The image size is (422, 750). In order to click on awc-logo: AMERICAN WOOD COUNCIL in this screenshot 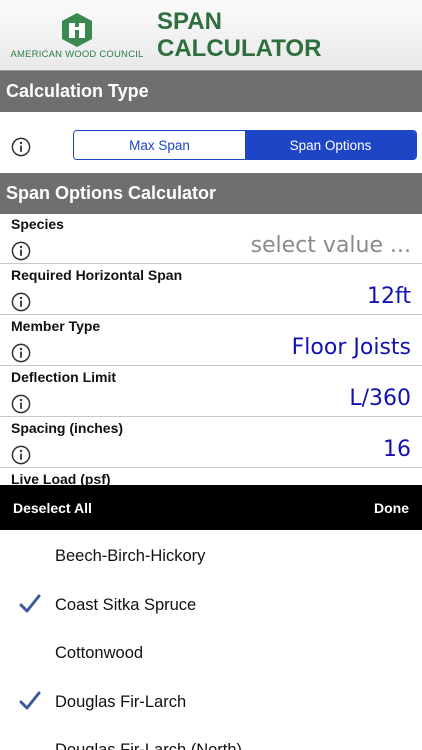, I will do `click(77, 37)`.